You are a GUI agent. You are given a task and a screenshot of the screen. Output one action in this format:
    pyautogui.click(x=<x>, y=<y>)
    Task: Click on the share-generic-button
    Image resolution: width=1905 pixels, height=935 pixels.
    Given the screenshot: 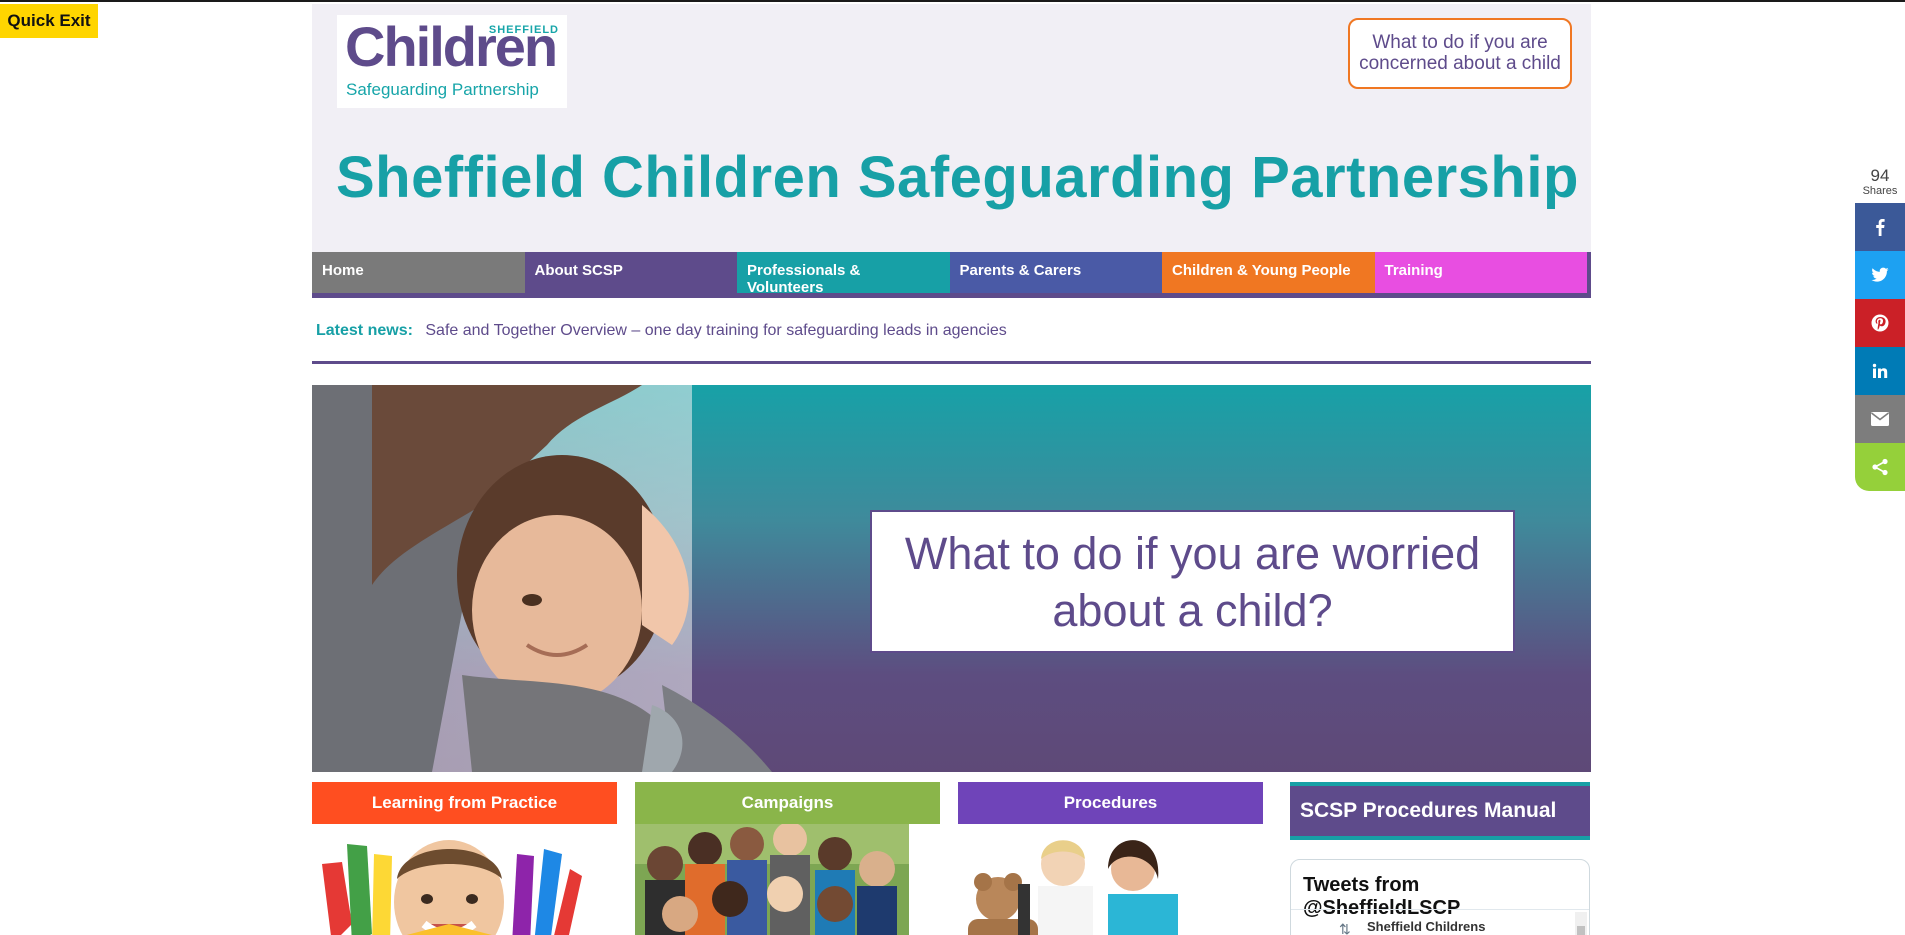 What is the action you would take?
    pyautogui.click(x=1880, y=467)
    